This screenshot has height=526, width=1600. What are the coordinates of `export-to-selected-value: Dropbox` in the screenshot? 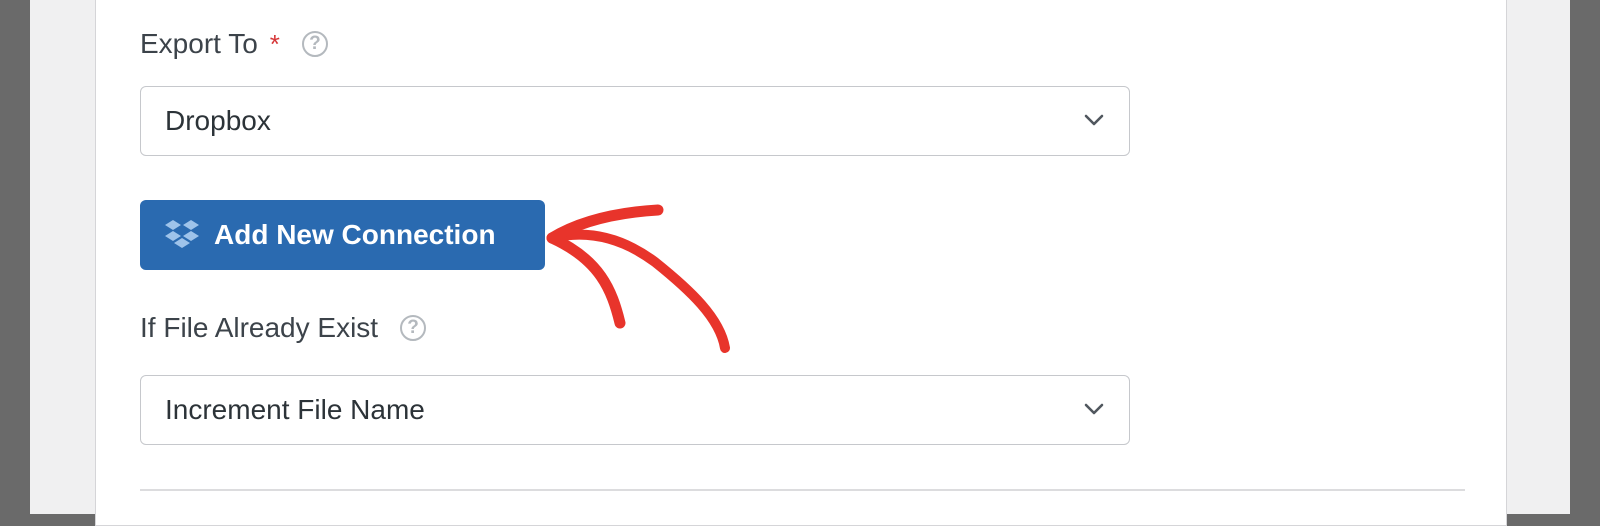 It's located at (218, 120).